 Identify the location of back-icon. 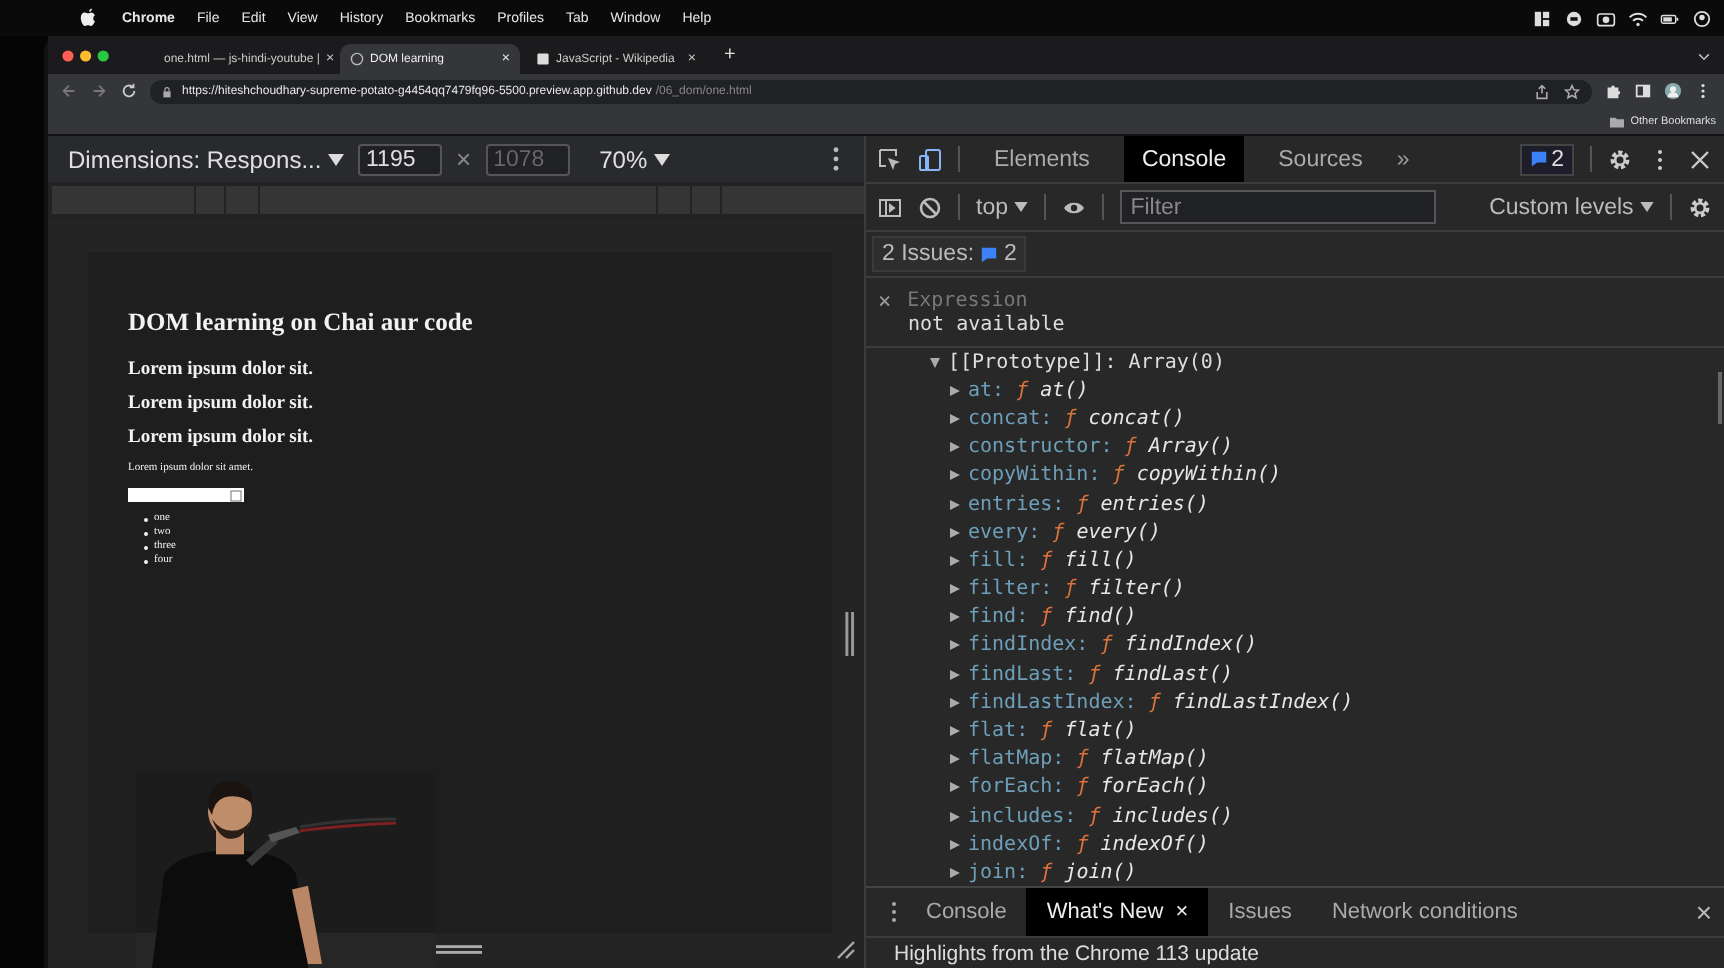
(69, 91).